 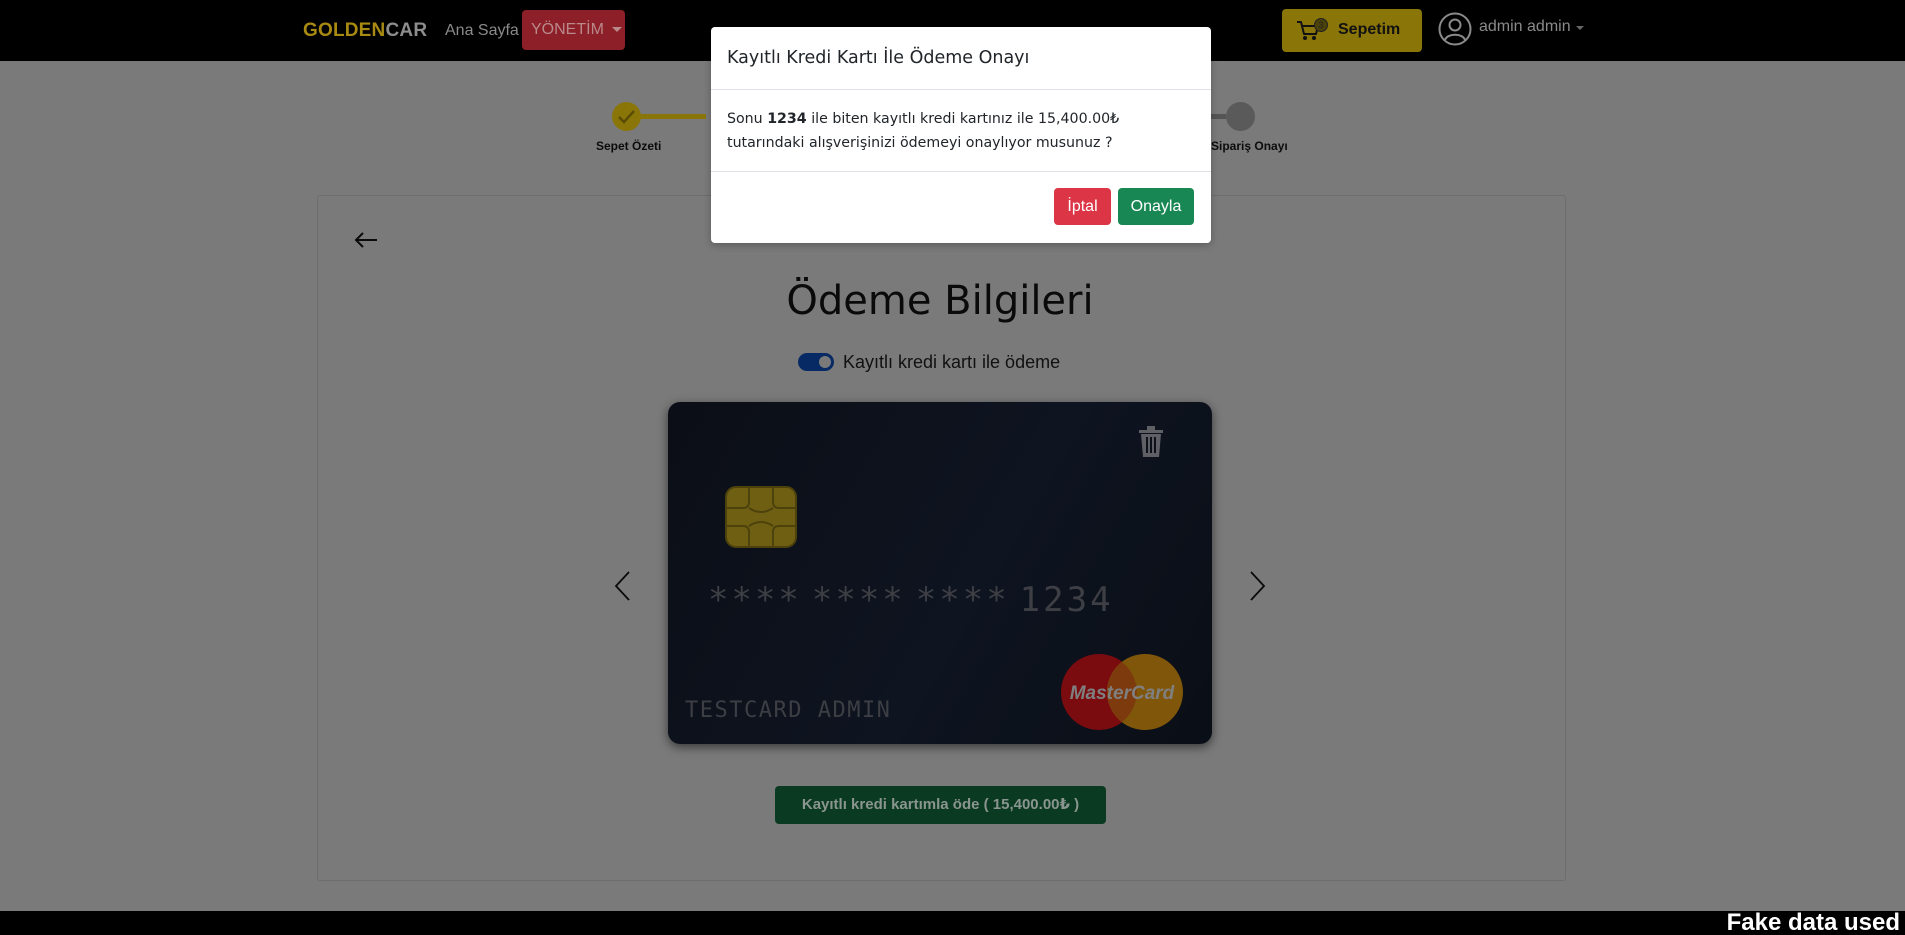 I want to click on modal-footer: İptal Onayla, so click(x=961, y=207).